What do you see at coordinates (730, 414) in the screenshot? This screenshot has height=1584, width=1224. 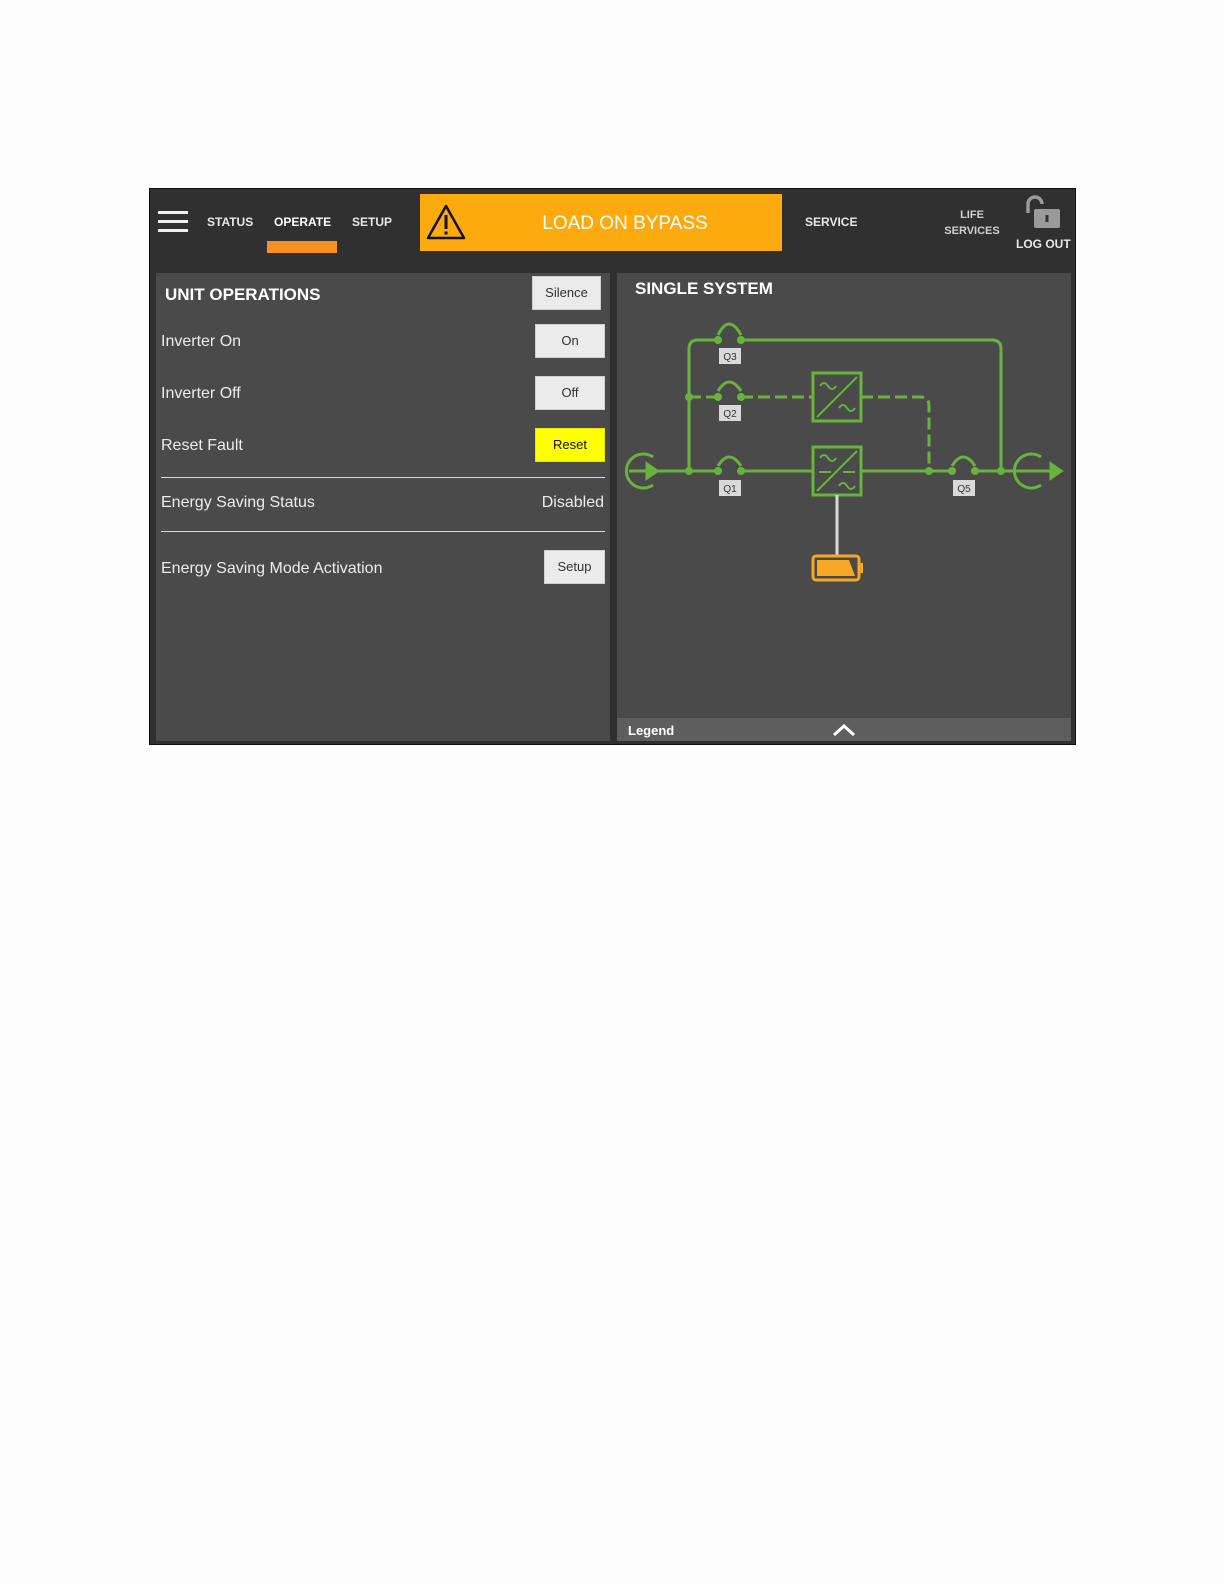 I see `q2-label: Q2` at bounding box center [730, 414].